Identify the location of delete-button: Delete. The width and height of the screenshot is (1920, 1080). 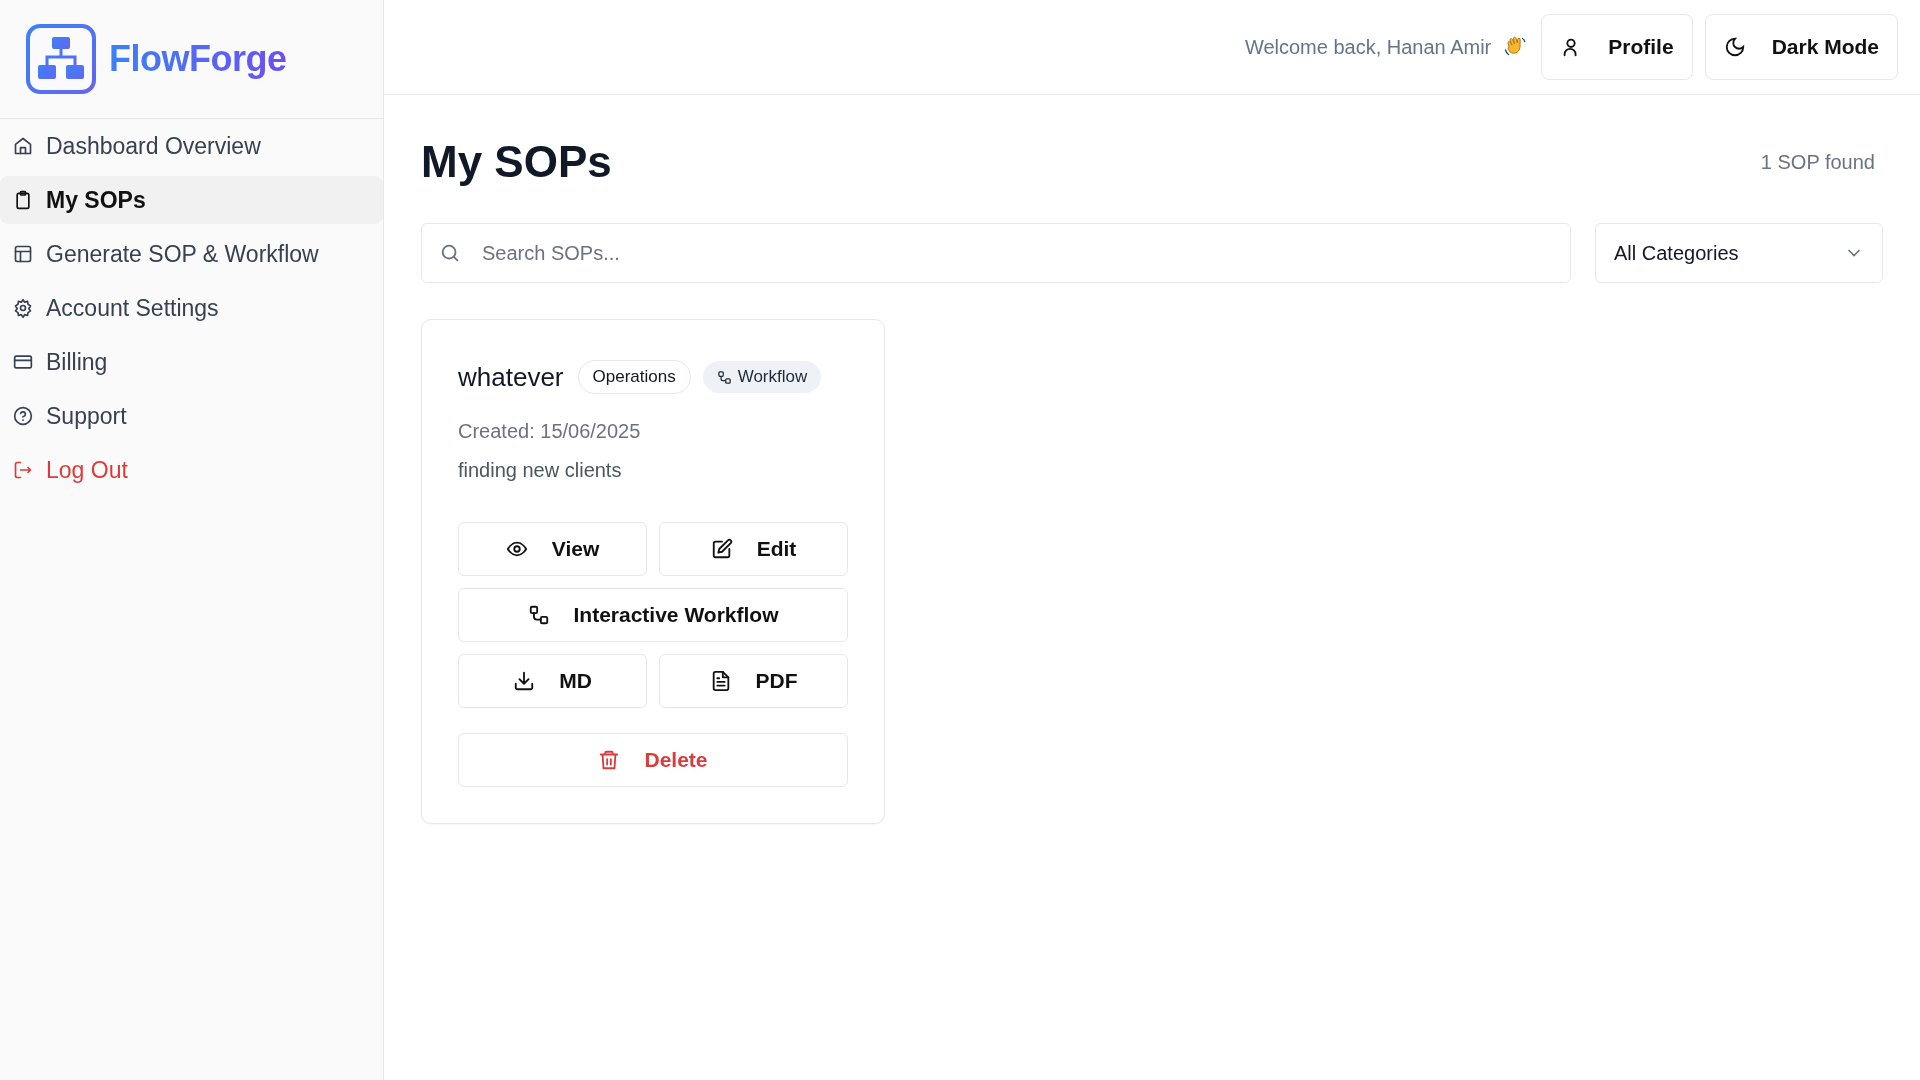
(653, 760).